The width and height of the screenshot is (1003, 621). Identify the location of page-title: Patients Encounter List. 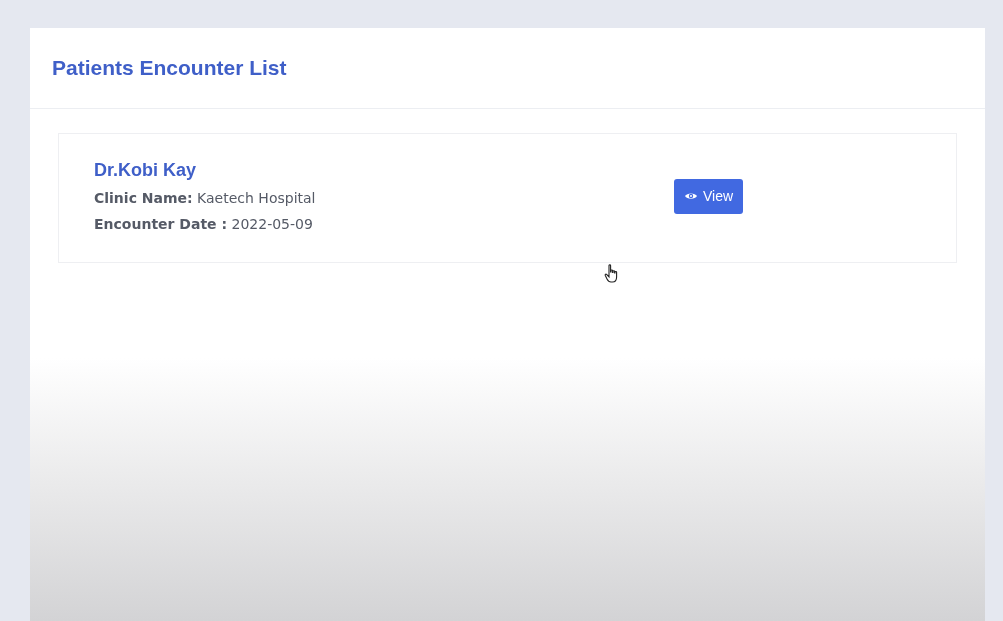
(169, 68).